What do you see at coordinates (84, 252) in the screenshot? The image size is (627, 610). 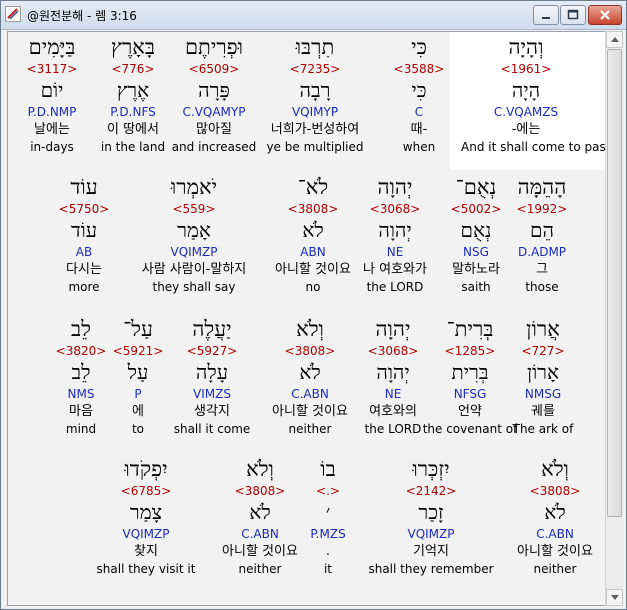 I see `parse-code: AB` at bounding box center [84, 252].